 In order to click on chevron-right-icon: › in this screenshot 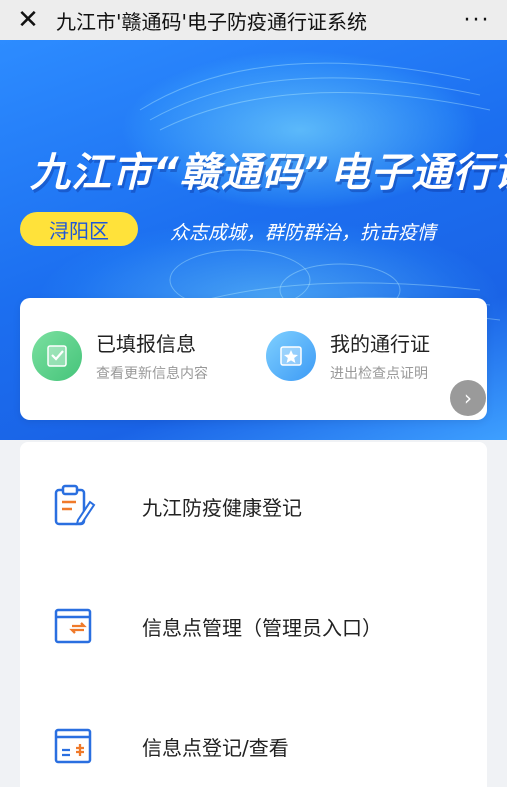, I will do `click(468, 398)`.